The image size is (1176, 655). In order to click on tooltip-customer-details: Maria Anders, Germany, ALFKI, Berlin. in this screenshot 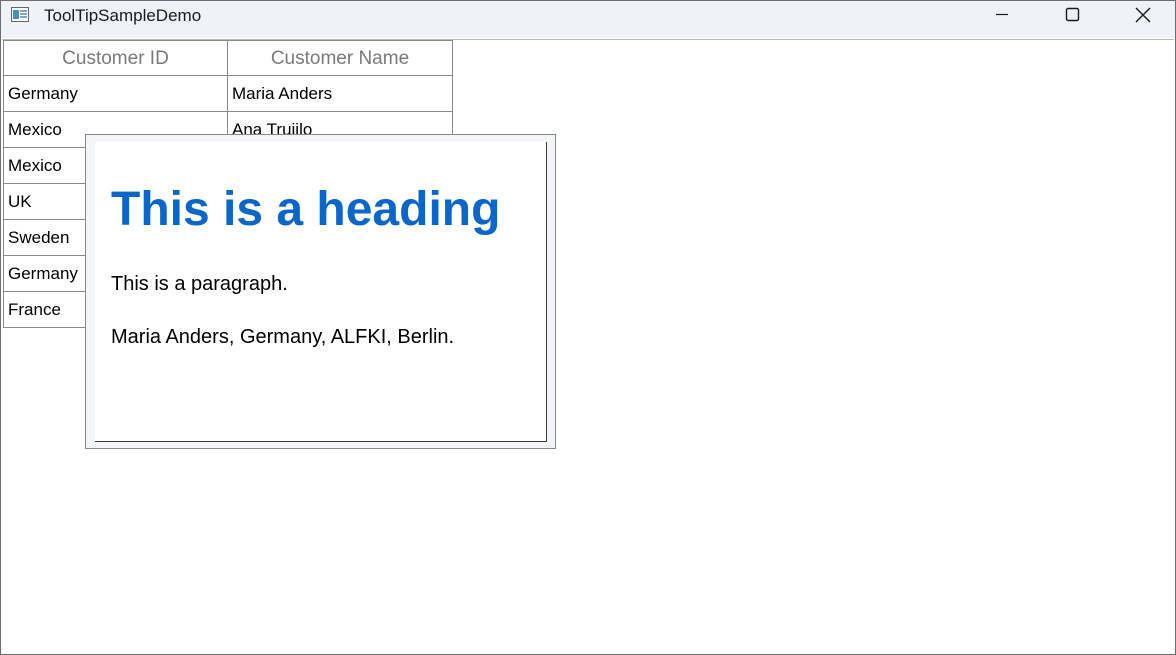, I will do `click(283, 337)`.